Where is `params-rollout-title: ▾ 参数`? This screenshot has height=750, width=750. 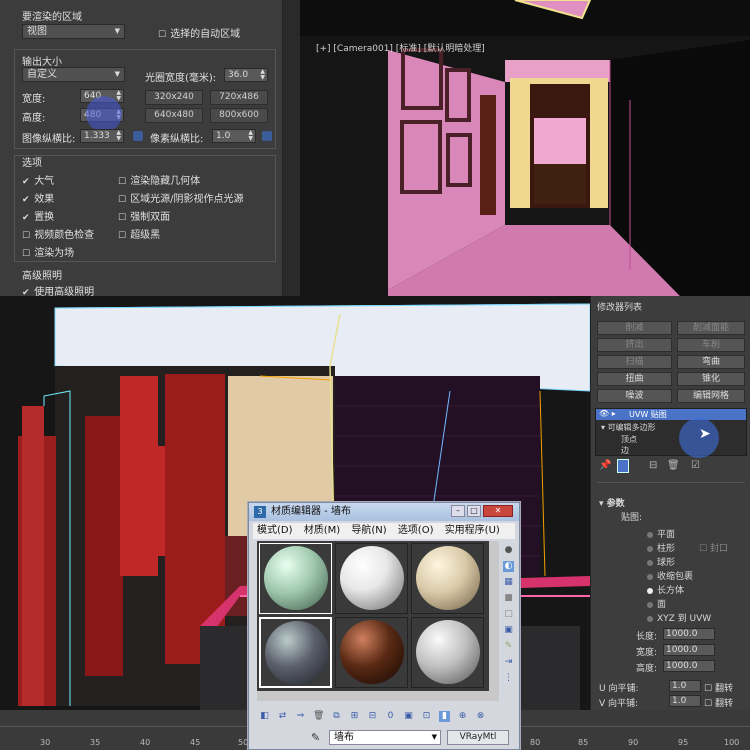 params-rollout-title: ▾ 参数 is located at coordinates (612, 502).